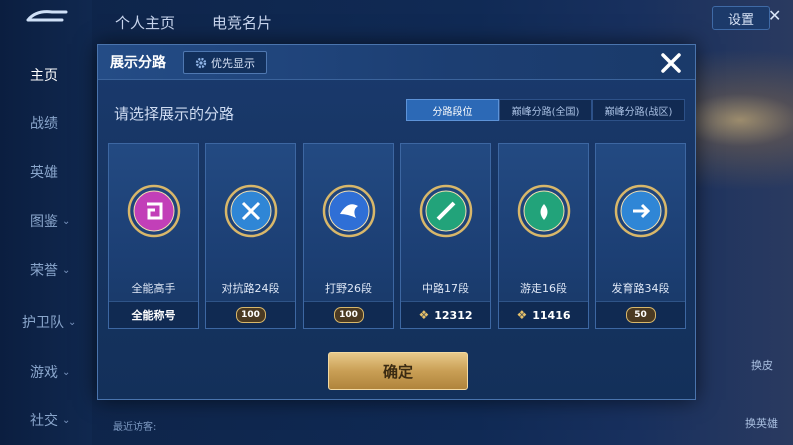 Image resolution: width=793 pixels, height=445 pixels. I want to click on leaf-lane-emblem-icon, so click(544, 211).